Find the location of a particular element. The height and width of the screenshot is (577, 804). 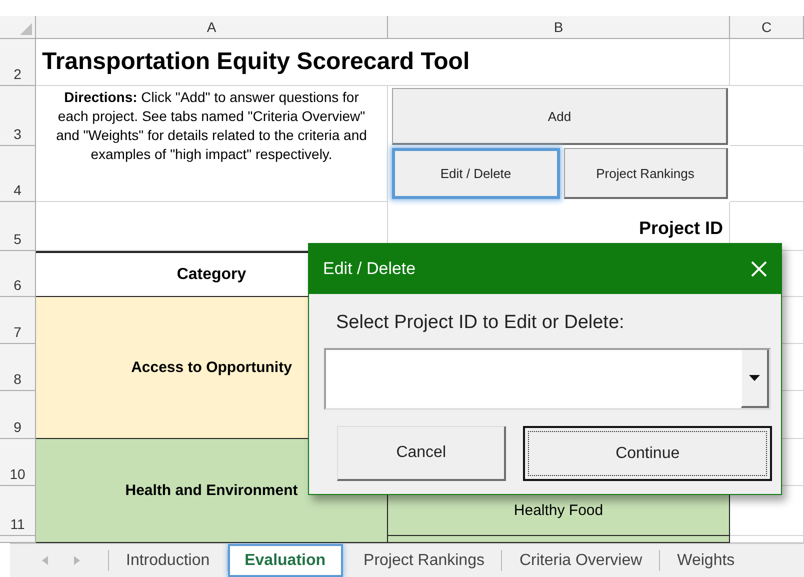

dialog-button: Continue is located at coordinates (647, 453).